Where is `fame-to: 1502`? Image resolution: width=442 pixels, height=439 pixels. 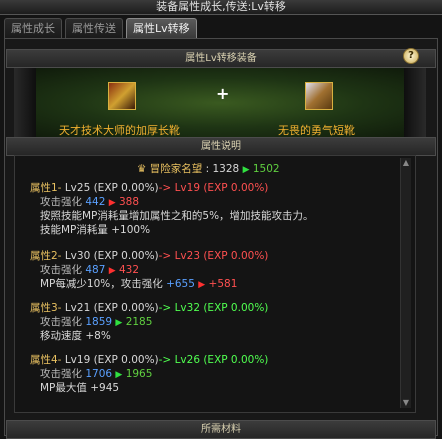
fame-to: 1502 is located at coordinates (266, 169).